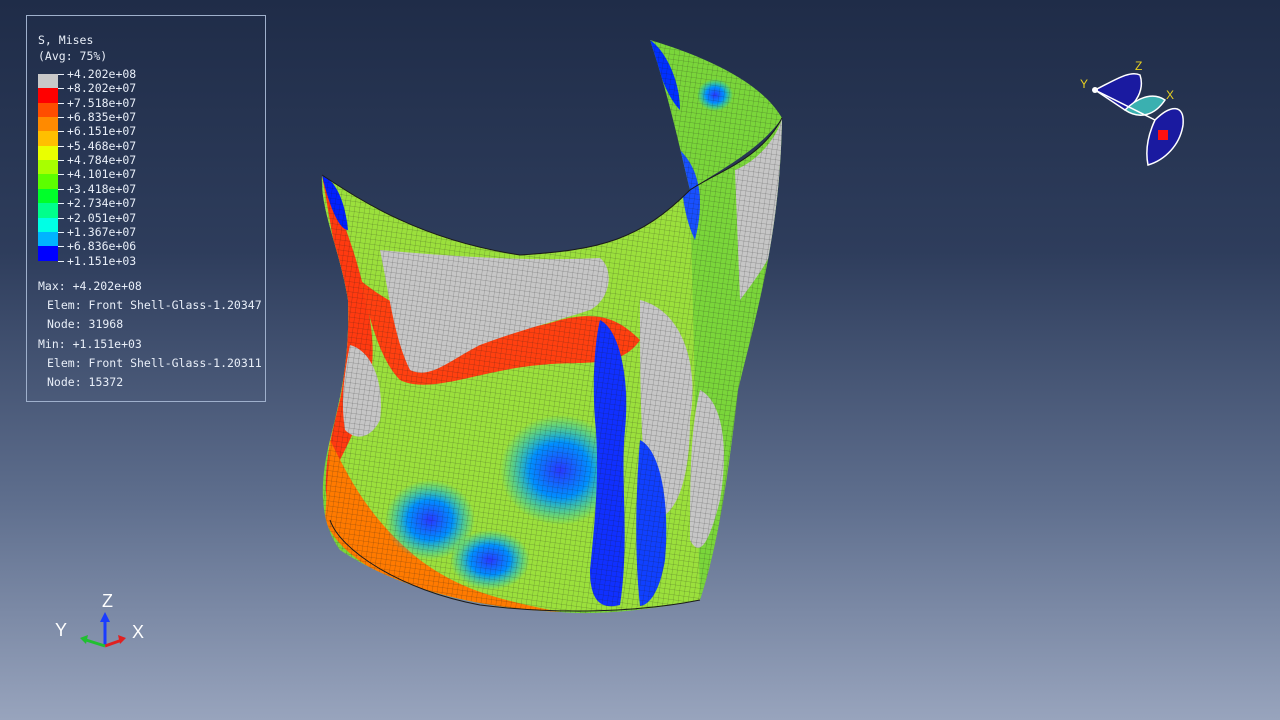 This screenshot has height=720, width=1280. I want to click on triad-y-label: Y, so click(61, 630).